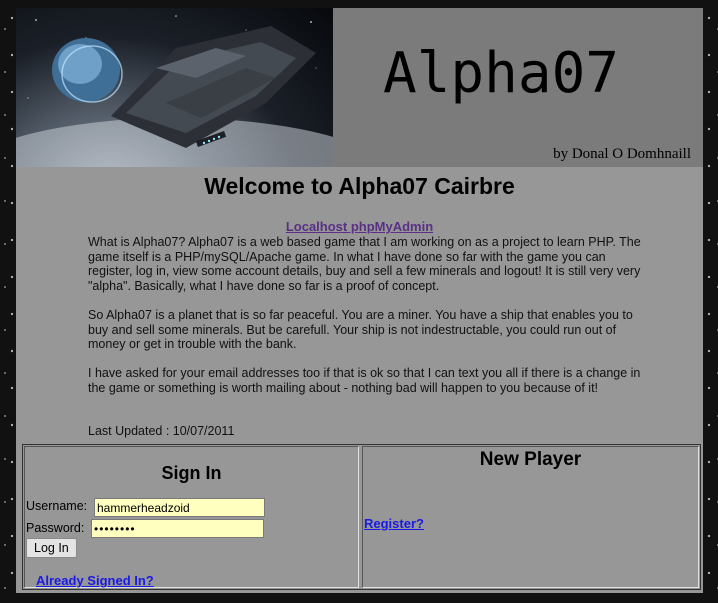  I want to click on password-label: Password:, so click(55, 528).